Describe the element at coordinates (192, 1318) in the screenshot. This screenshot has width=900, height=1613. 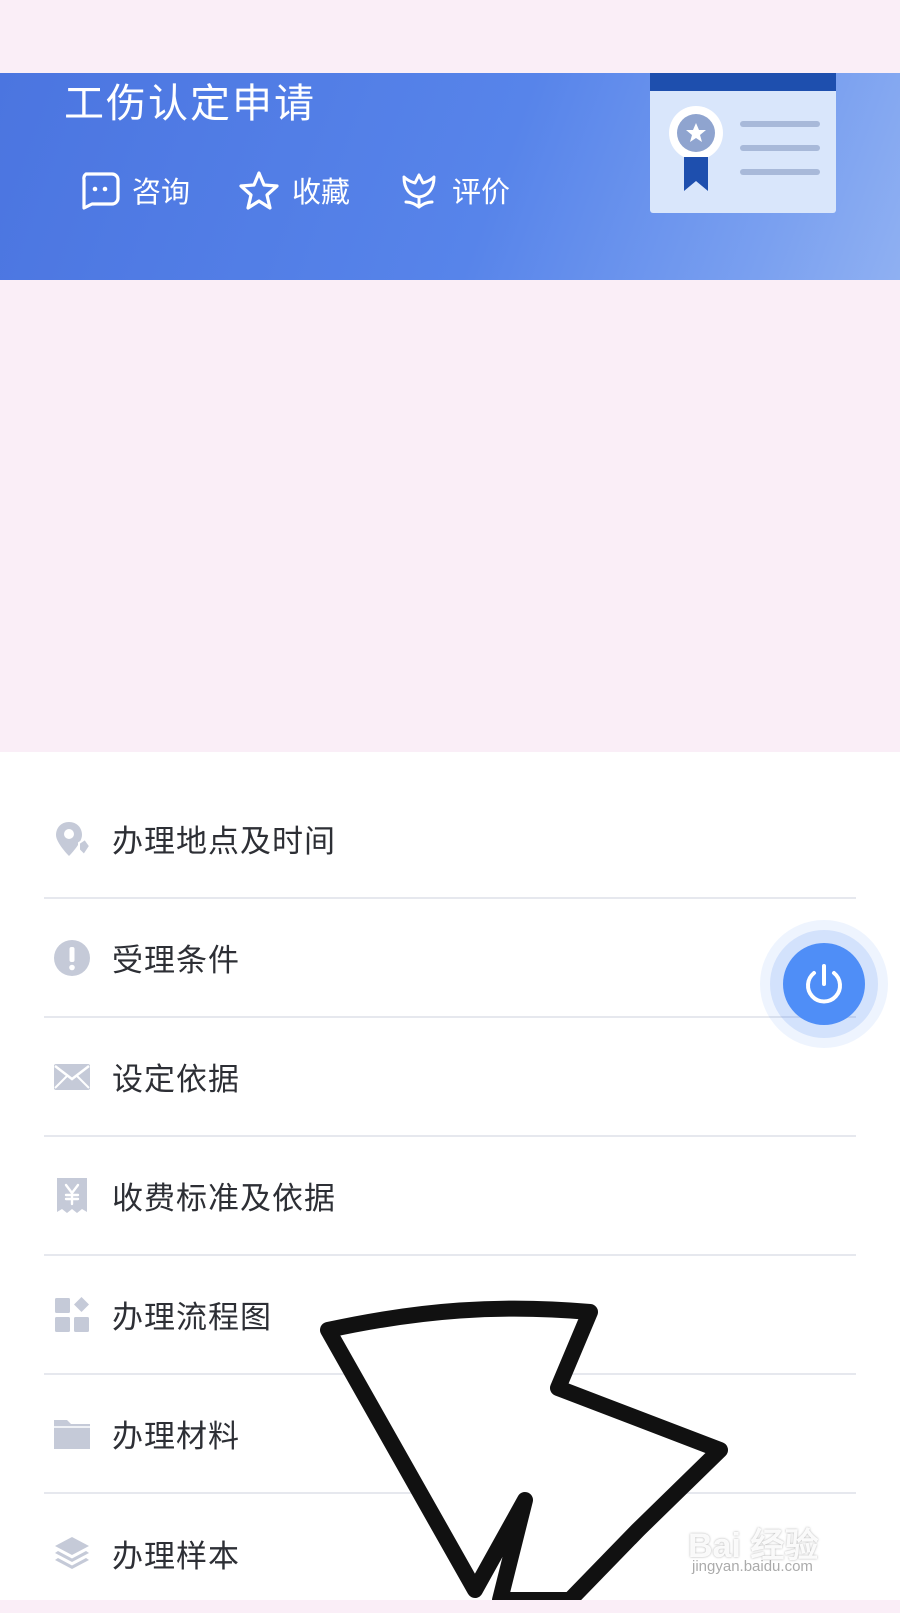
I see `menu-item-label: 办理流程图` at that location.